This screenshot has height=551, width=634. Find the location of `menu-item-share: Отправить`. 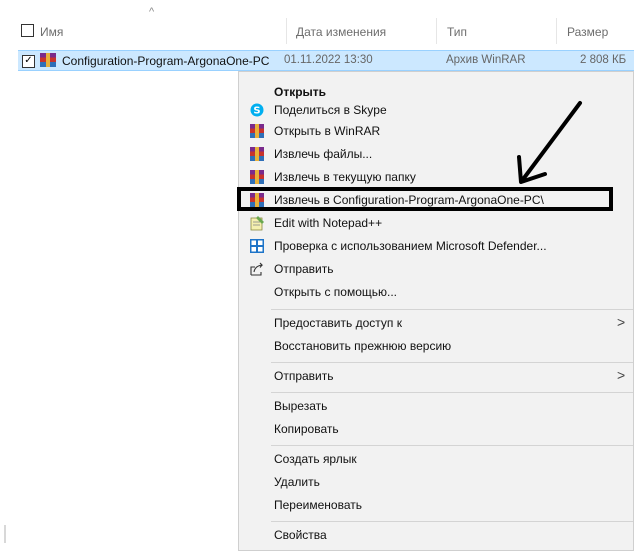

menu-item-share: Отправить is located at coordinates (436, 269).